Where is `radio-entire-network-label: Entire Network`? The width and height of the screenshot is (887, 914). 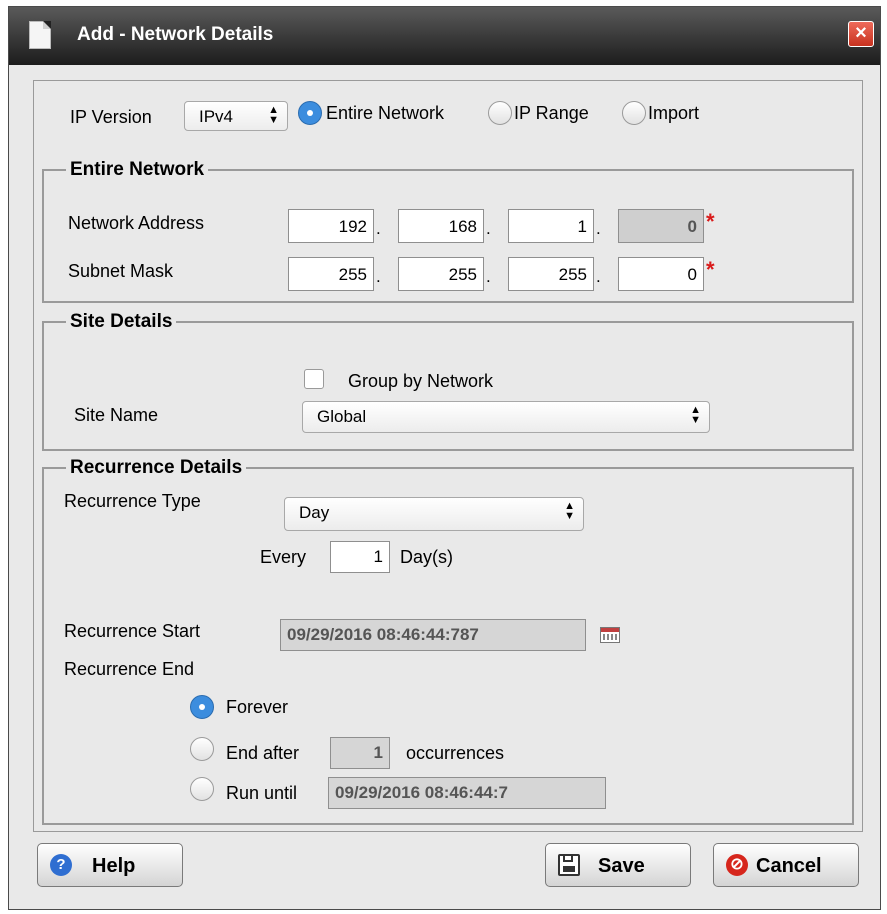 radio-entire-network-label: Entire Network is located at coordinates (385, 113).